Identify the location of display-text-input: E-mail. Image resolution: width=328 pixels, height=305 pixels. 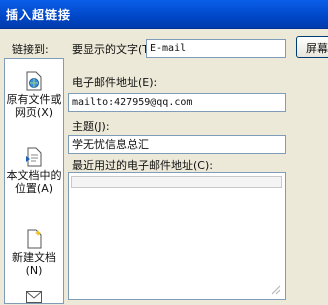
(216, 48).